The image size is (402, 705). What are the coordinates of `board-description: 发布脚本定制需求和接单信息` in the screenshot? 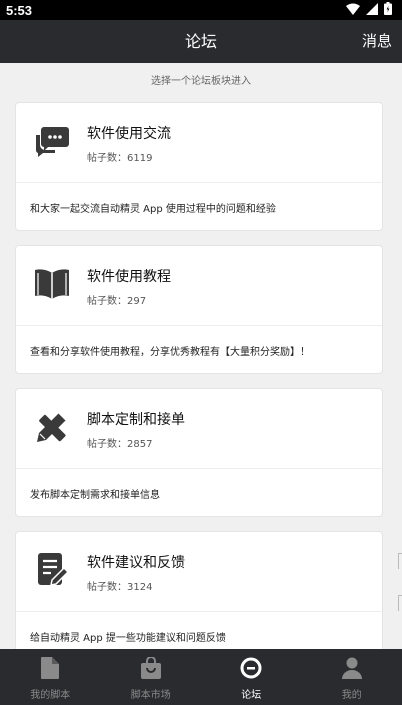 It's located at (95, 495).